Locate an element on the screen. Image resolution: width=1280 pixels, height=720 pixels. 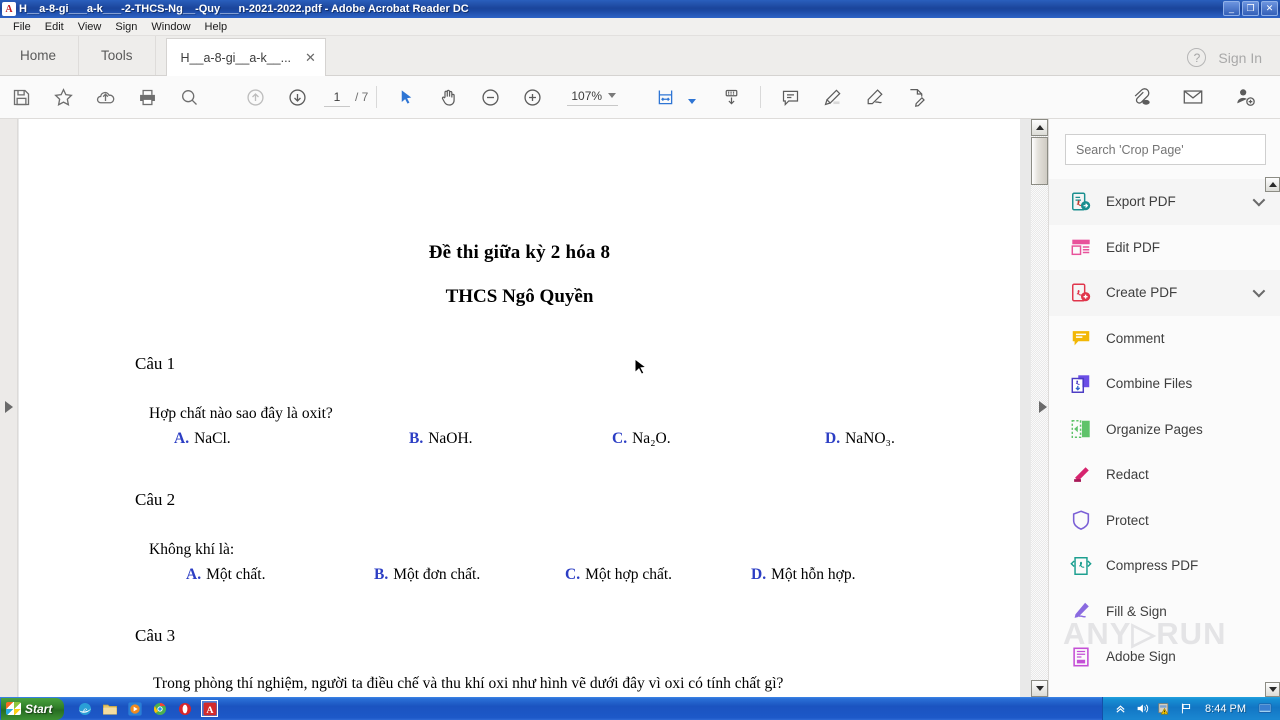
search-input is located at coordinates (1165, 149).